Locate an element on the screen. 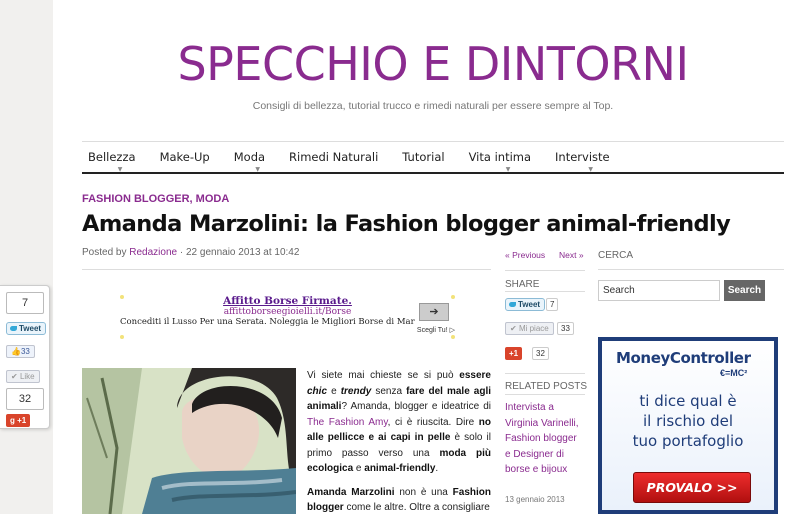  nav-item-bellezza: Bellezza ▼ is located at coordinates (118, 161).